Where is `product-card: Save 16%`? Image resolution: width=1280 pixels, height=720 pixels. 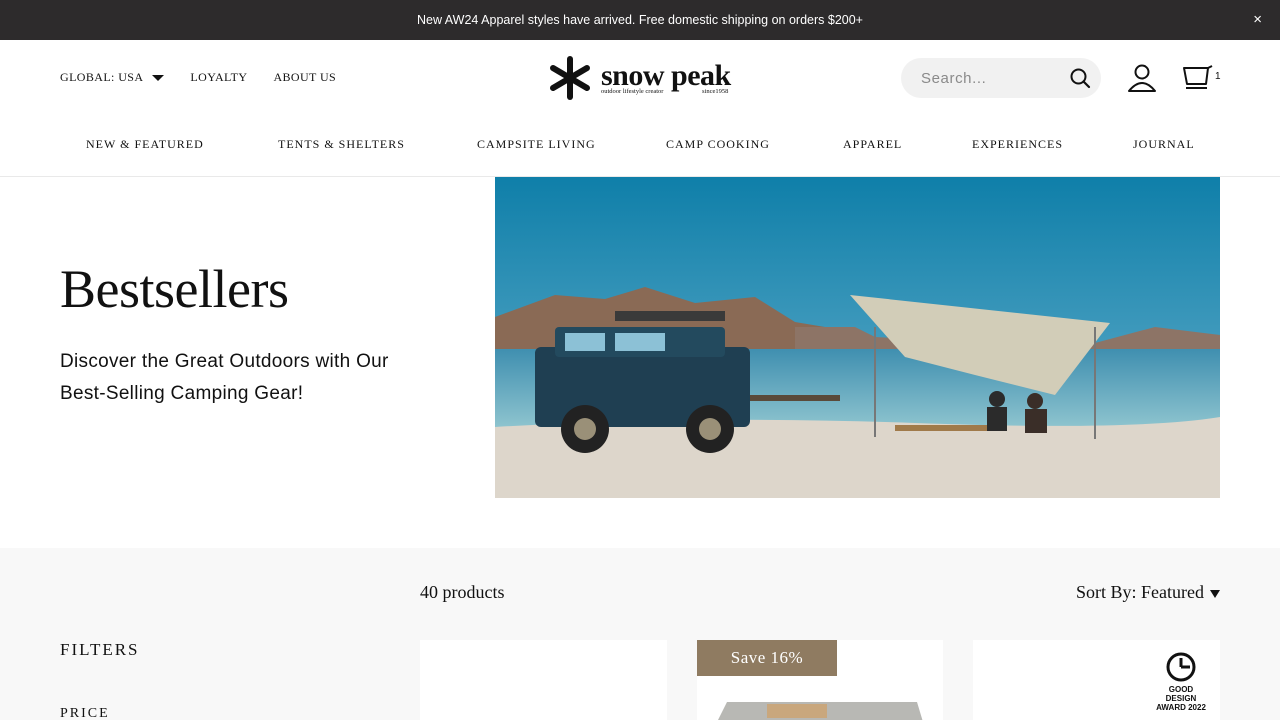 product-card: Save 16% is located at coordinates (820, 680).